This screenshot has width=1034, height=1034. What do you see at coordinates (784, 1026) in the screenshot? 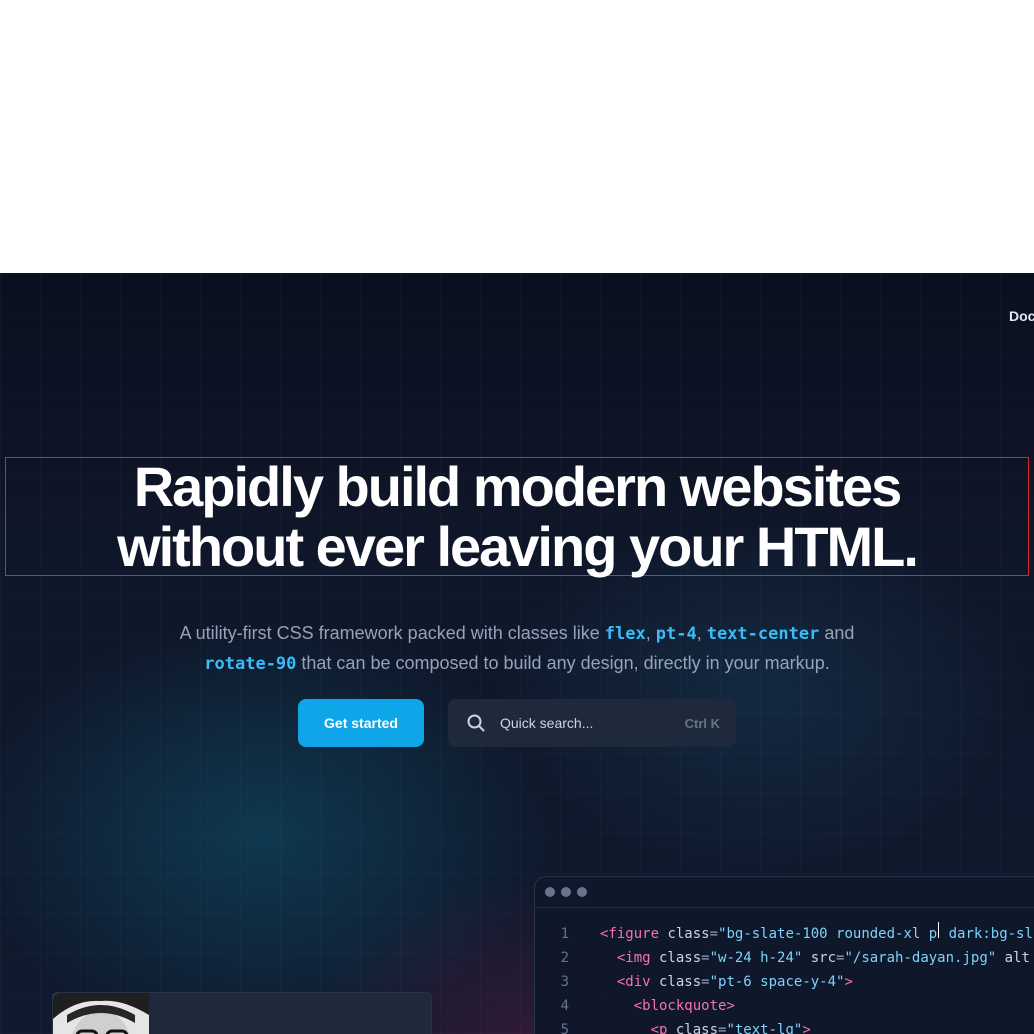
I see `code-line: 5 <p class = "text-lg" >` at bounding box center [784, 1026].